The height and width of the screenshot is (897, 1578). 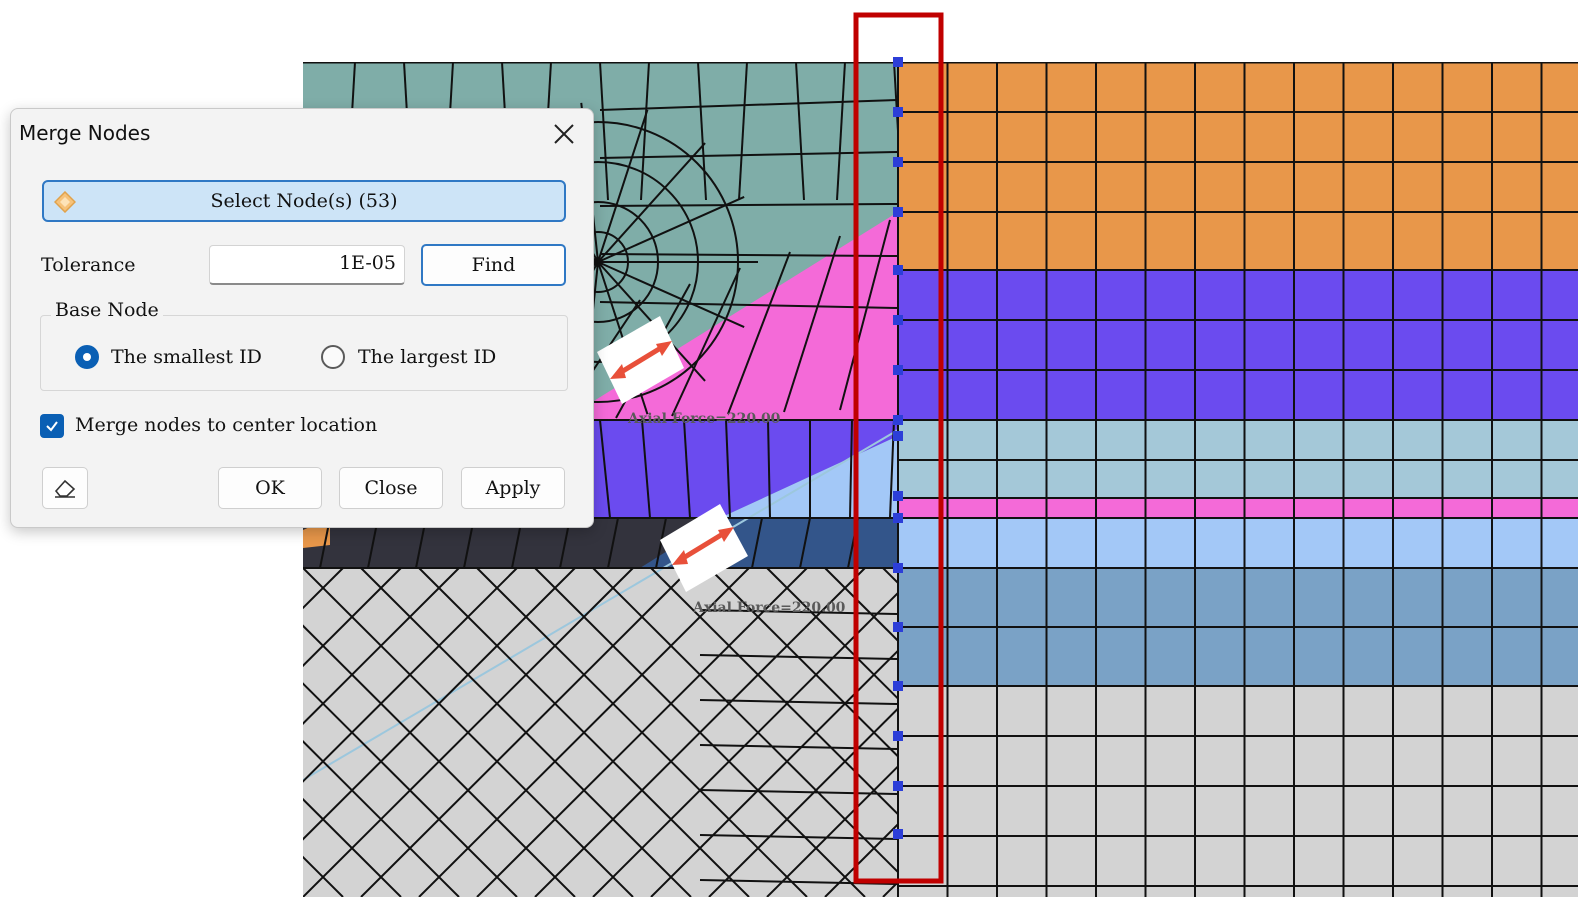 I want to click on mesh-region-skyblue-right, so click(x=1238, y=543).